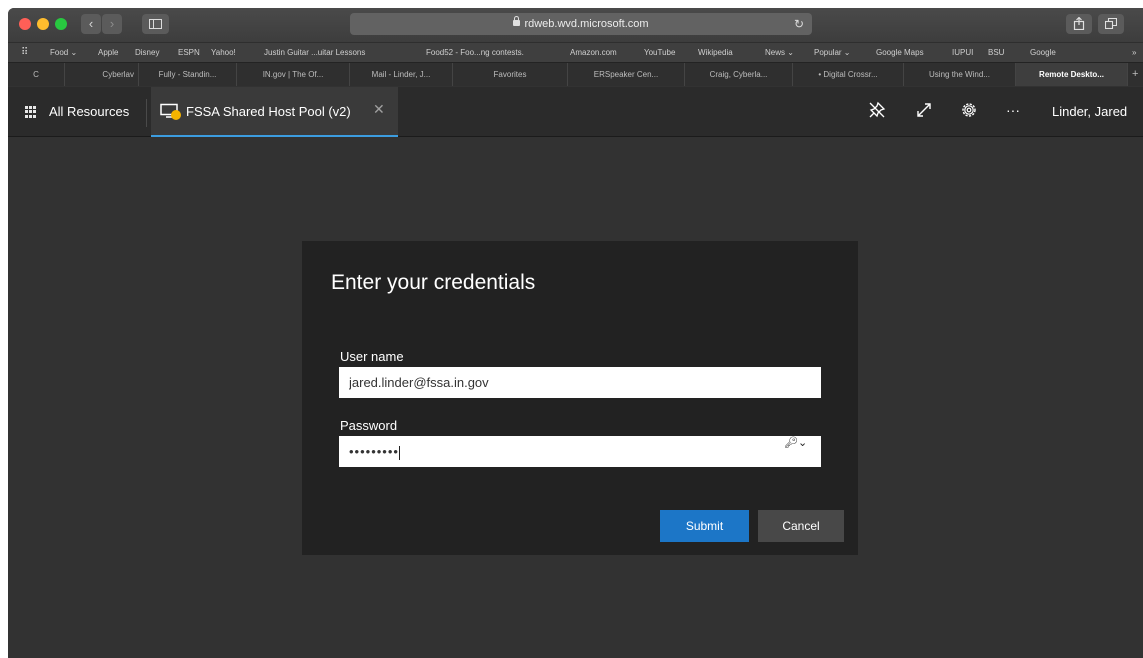 Image resolution: width=1143 pixels, height=658 pixels. What do you see at coordinates (108, 52) in the screenshot?
I see `bookmark-item: Apple` at bounding box center [108, 52].